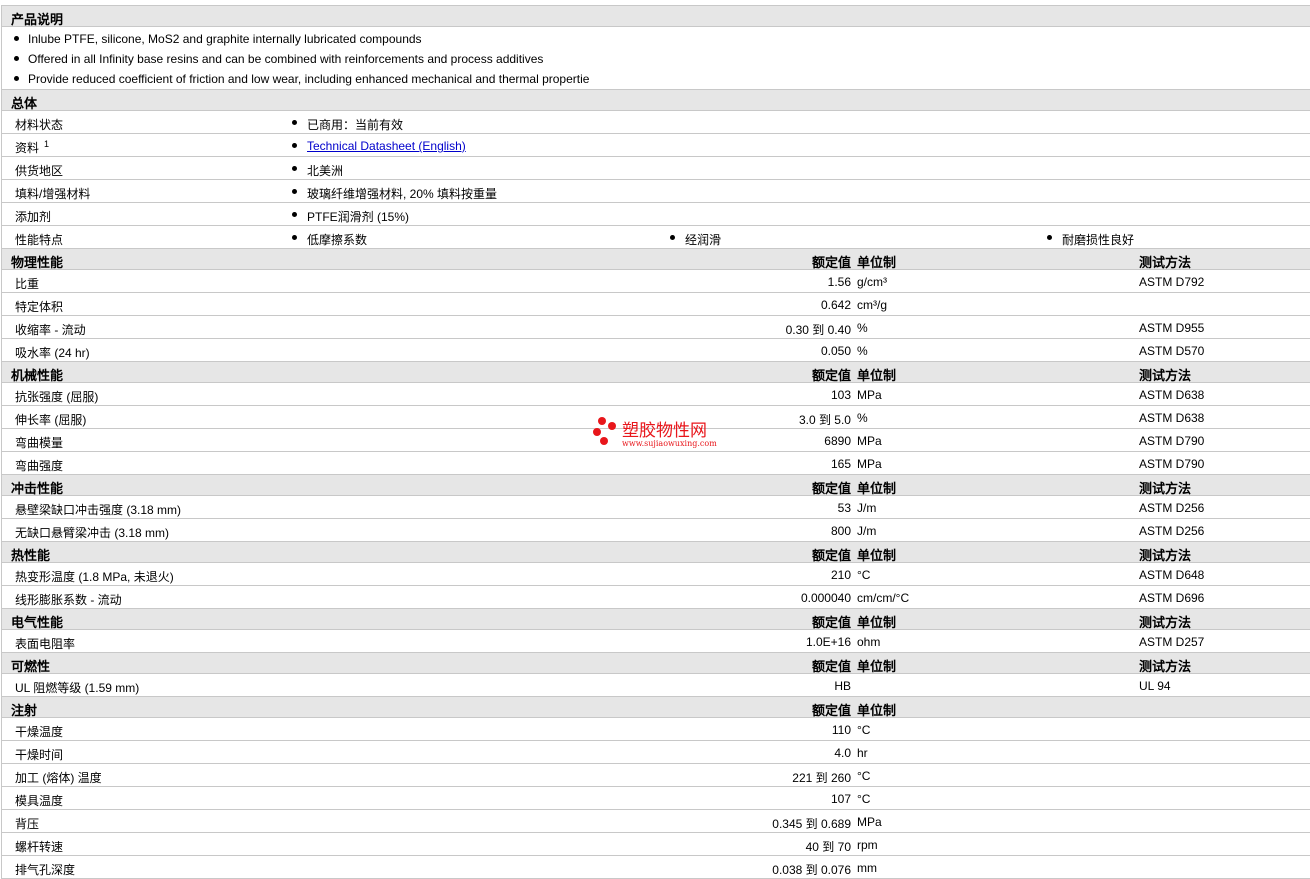  What do you see at coordinates (39, 847) in the screenshot?
I see `property-label: 螺杆转速` at bounding box center [39, 847].